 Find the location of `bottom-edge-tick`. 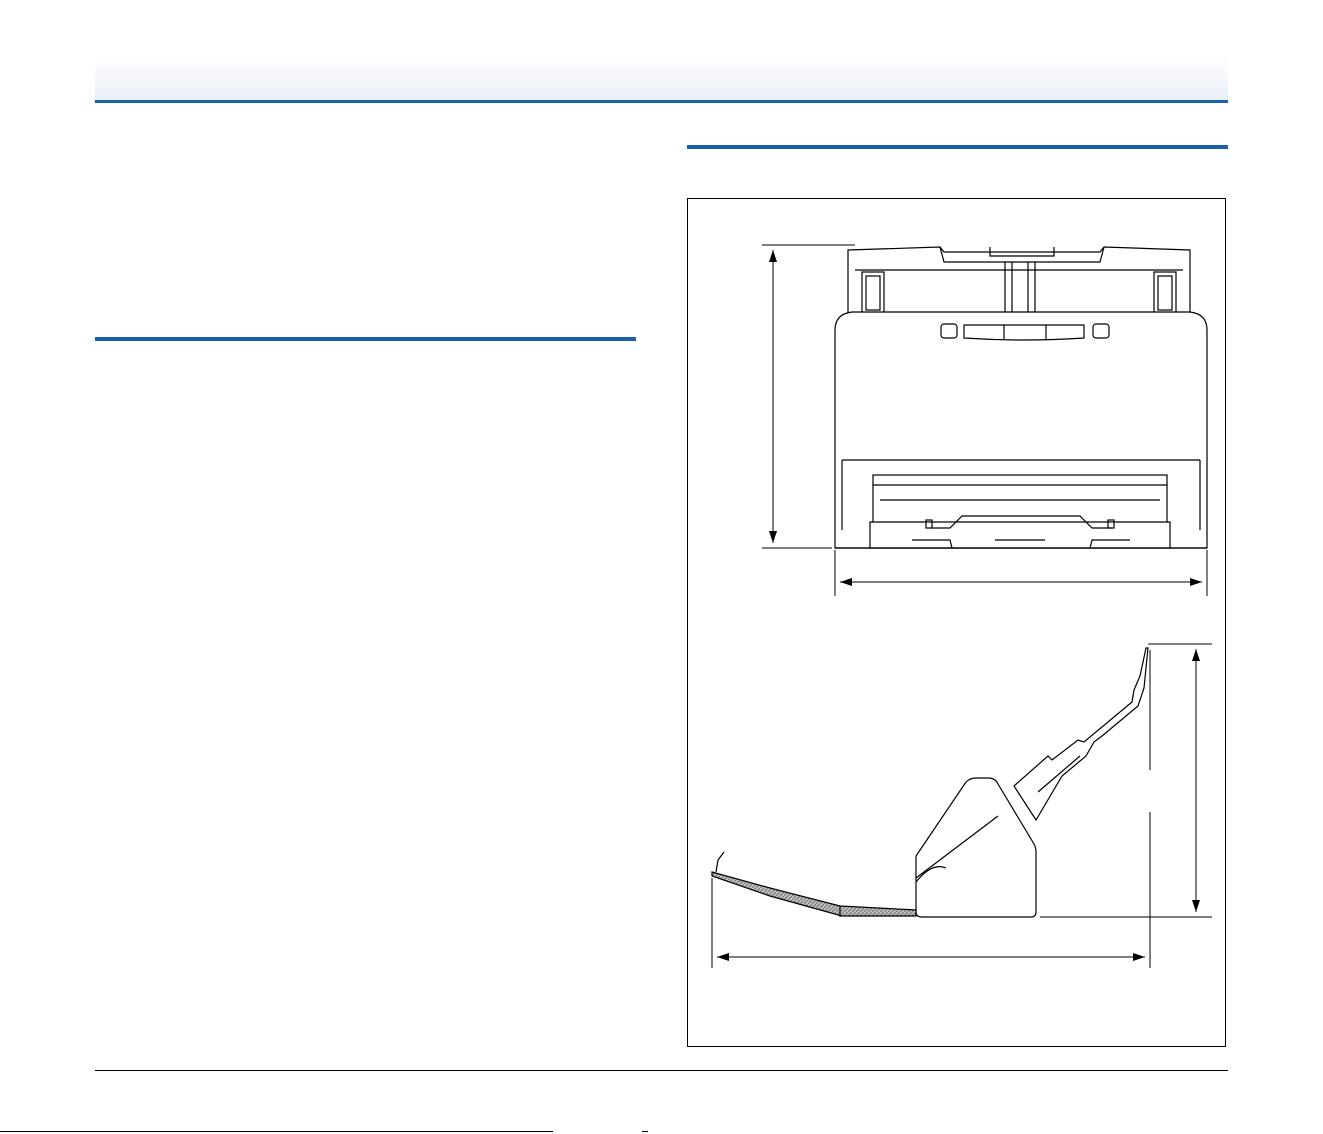

bottom-edge-tick is located at coordinates (645, 1131).